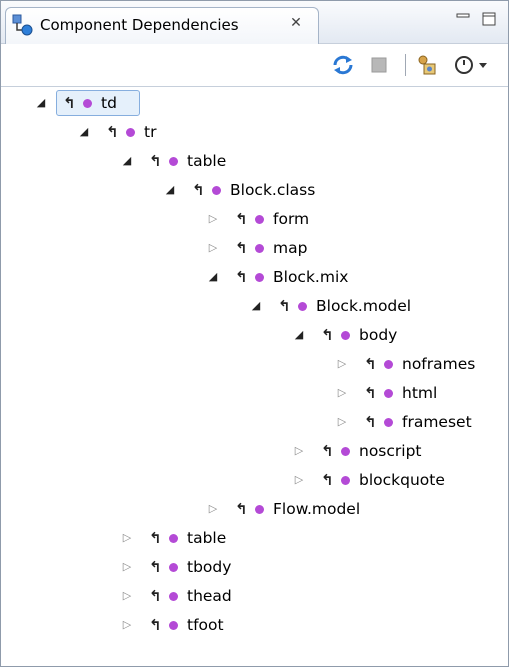 The height and width of the screenshot is (667, 509). I want to click on tree-node: ◢ ↰ Block.mix, so click(355, 278).